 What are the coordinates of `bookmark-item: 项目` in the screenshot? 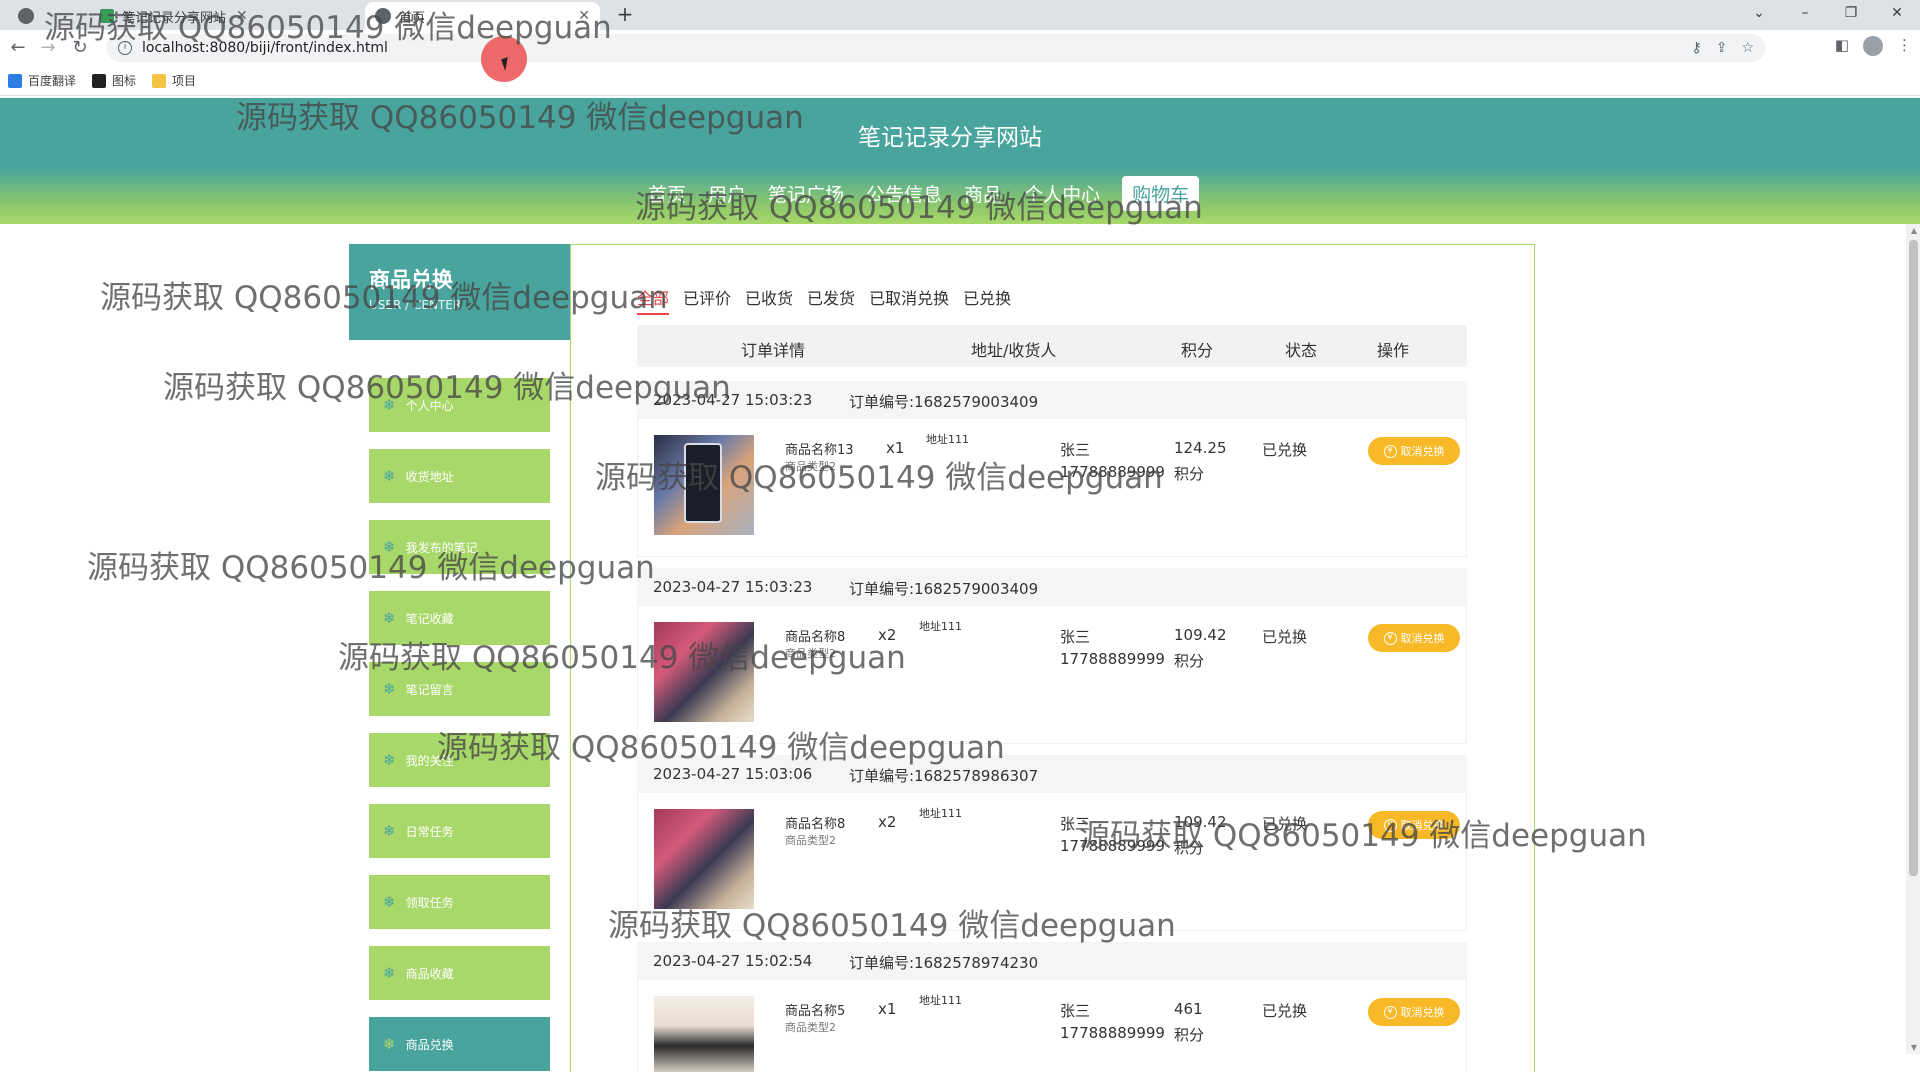 It's located at (174, 80).